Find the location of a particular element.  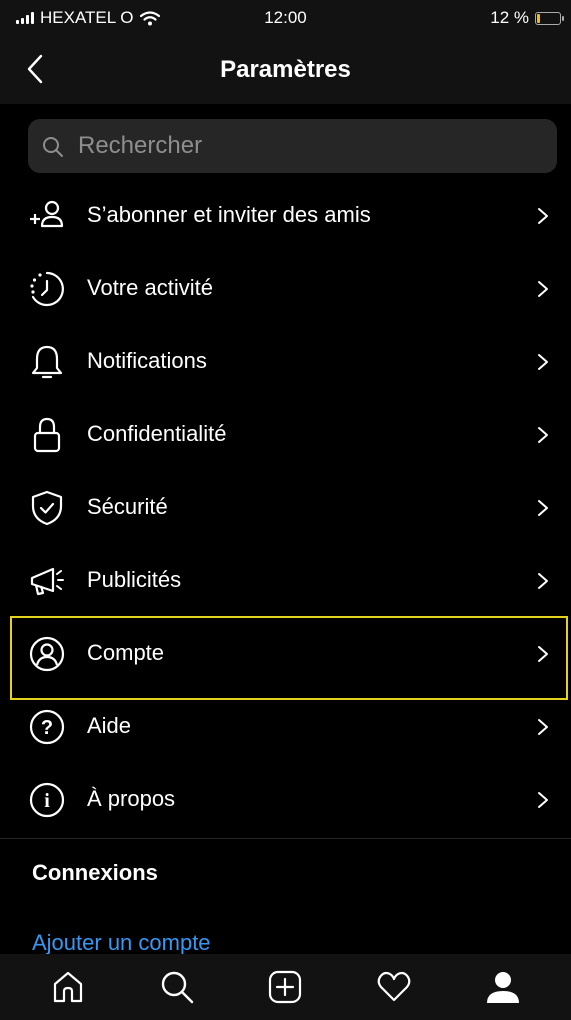

menu-item-privacy: Confidentialité is located at coordinates (285, 434).